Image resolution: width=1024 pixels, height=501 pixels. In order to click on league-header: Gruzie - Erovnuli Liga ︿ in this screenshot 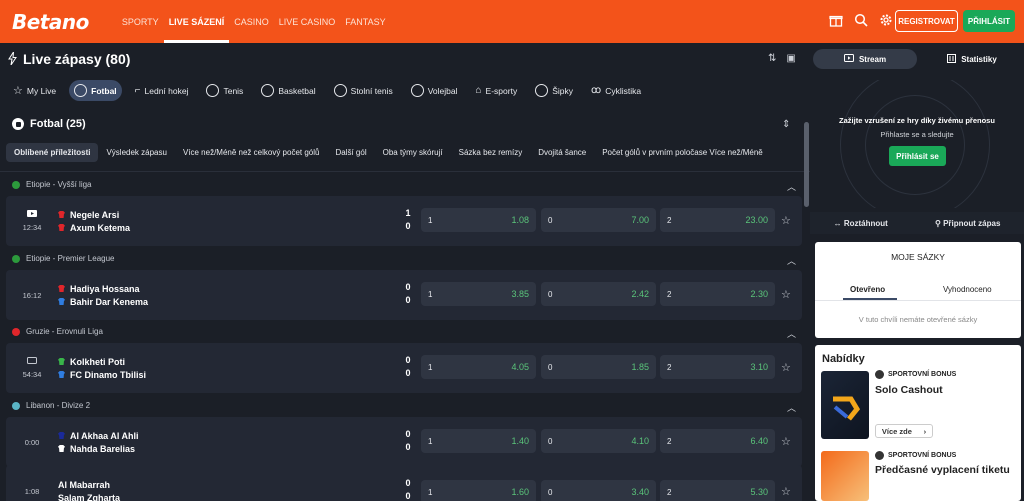, I will do `click(404, 333)`.